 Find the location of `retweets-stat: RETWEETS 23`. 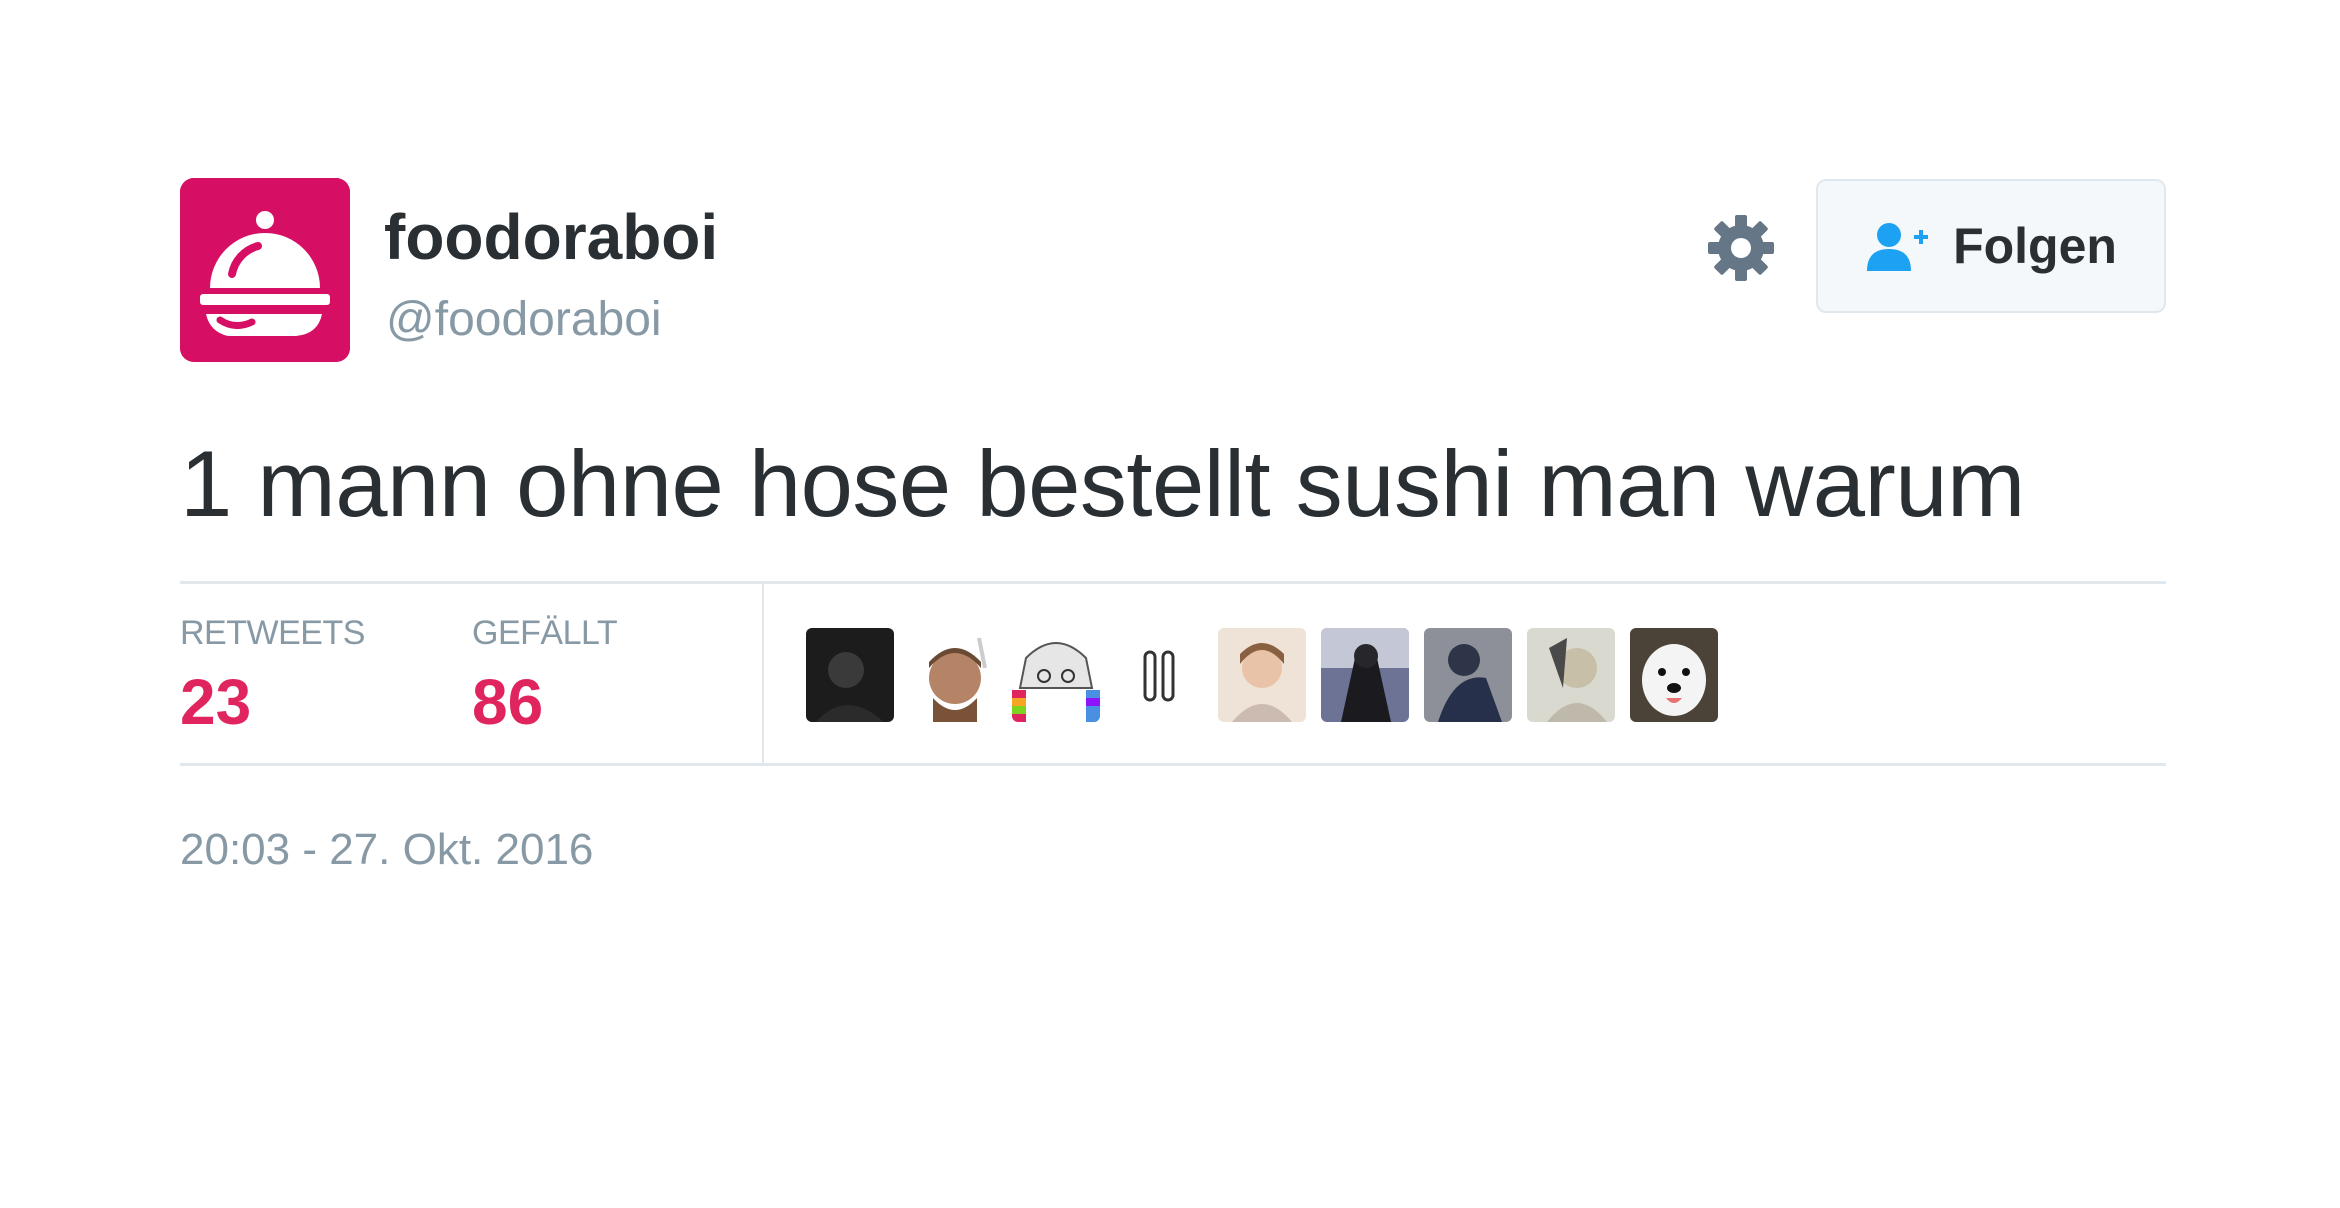

retweets-stat: RETWEETS 23 is located at coordinates (272, 675).